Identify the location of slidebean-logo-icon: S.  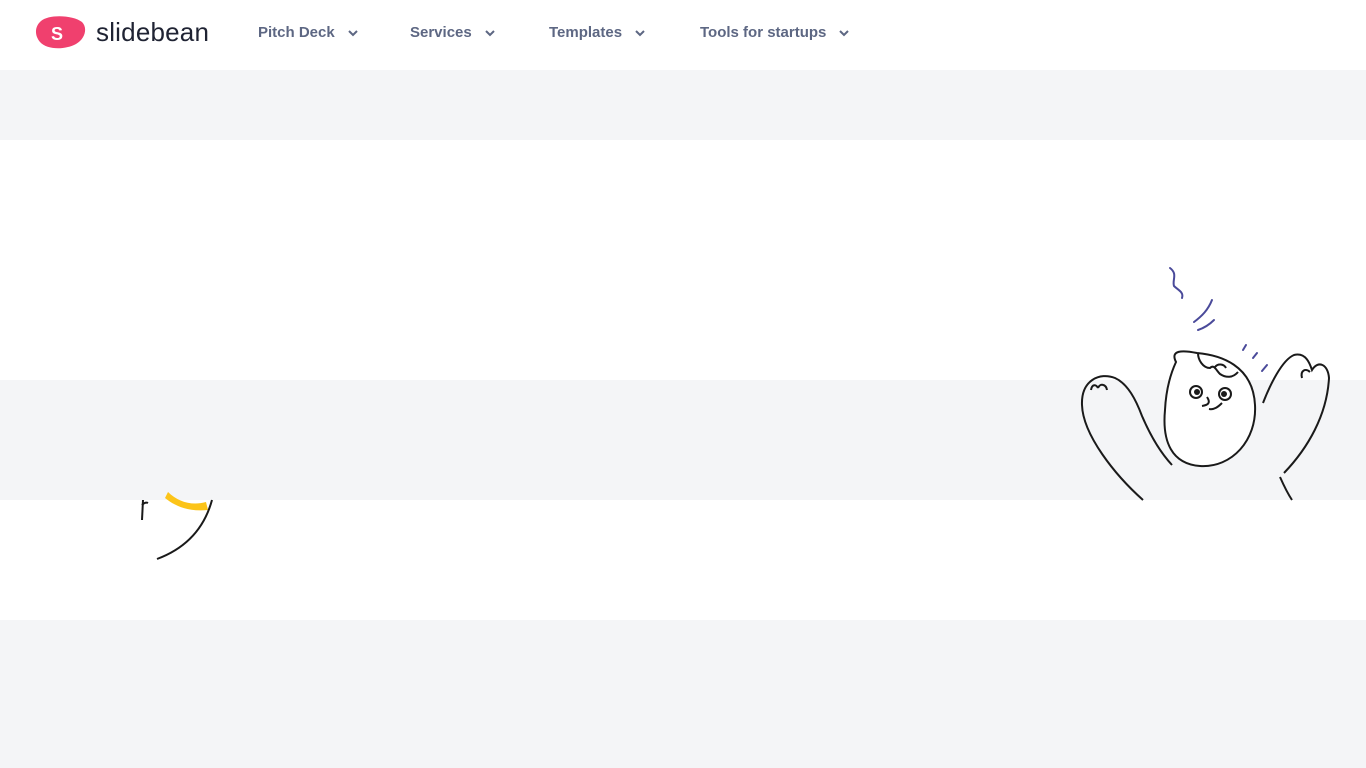
(60, 32).